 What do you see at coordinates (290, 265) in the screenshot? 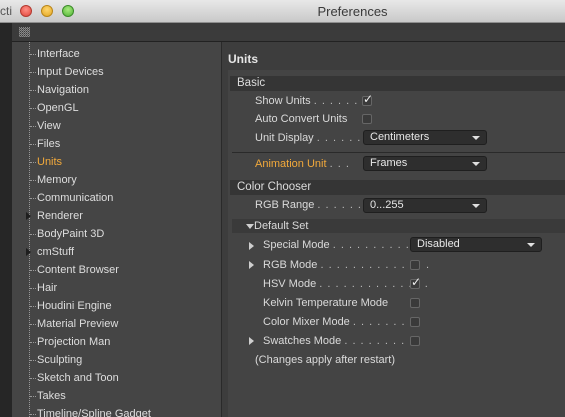
I see `rgb-mode-text: RGB Mode` at bounding box center [290, 265].